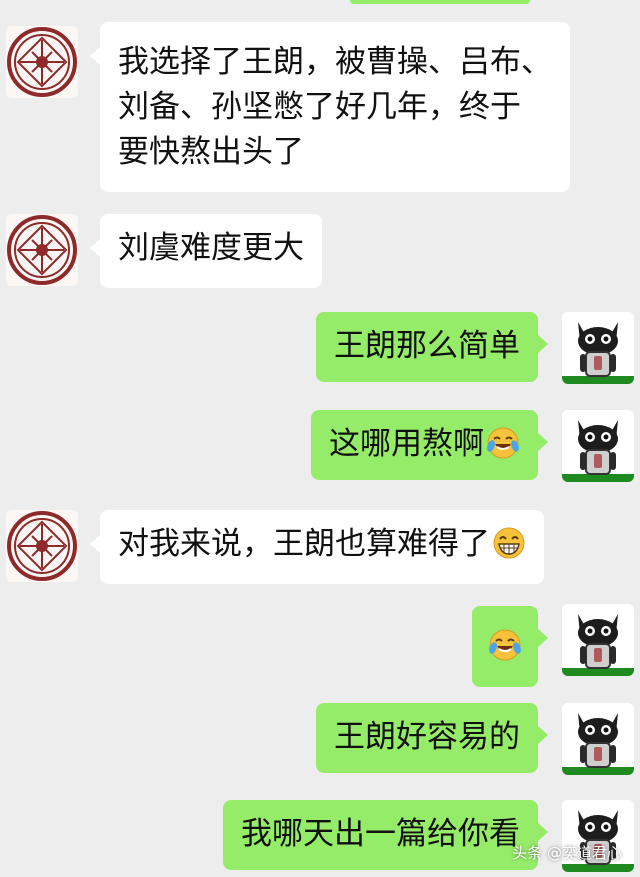 This screenshot has width=640, height=877. I want to click on message-bubble-outgoing: 王朗好容易的, so click(432, 738).